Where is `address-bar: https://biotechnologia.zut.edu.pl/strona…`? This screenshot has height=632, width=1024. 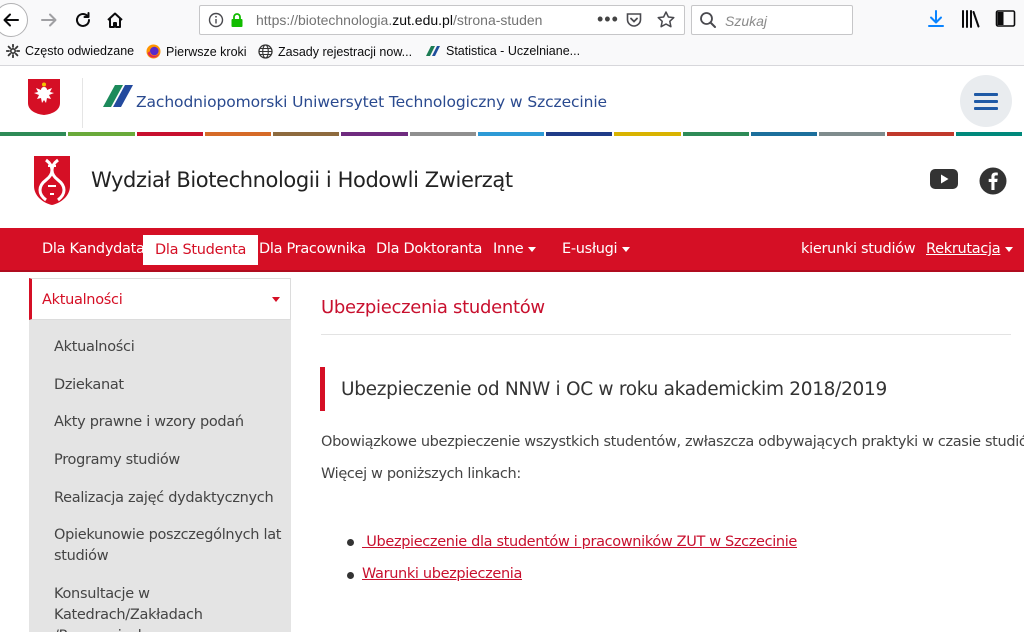 address-bar: https://biotechnologia.zut.edu.pl/strona… is located at coordinates (442, 20).